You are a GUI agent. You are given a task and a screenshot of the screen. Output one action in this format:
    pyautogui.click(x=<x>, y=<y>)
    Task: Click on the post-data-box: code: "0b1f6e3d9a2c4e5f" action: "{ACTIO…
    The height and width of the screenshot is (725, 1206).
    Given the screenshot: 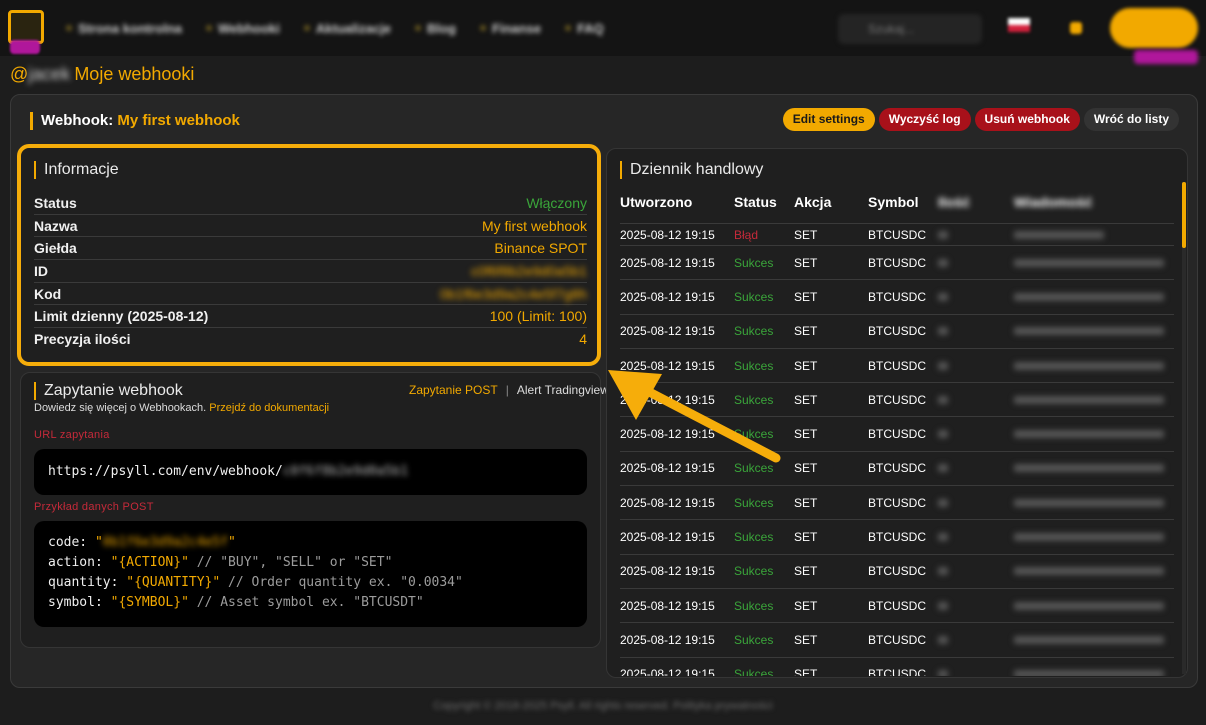 What is the action you would take?
    pyautogui.click(x=310, y=574)
    